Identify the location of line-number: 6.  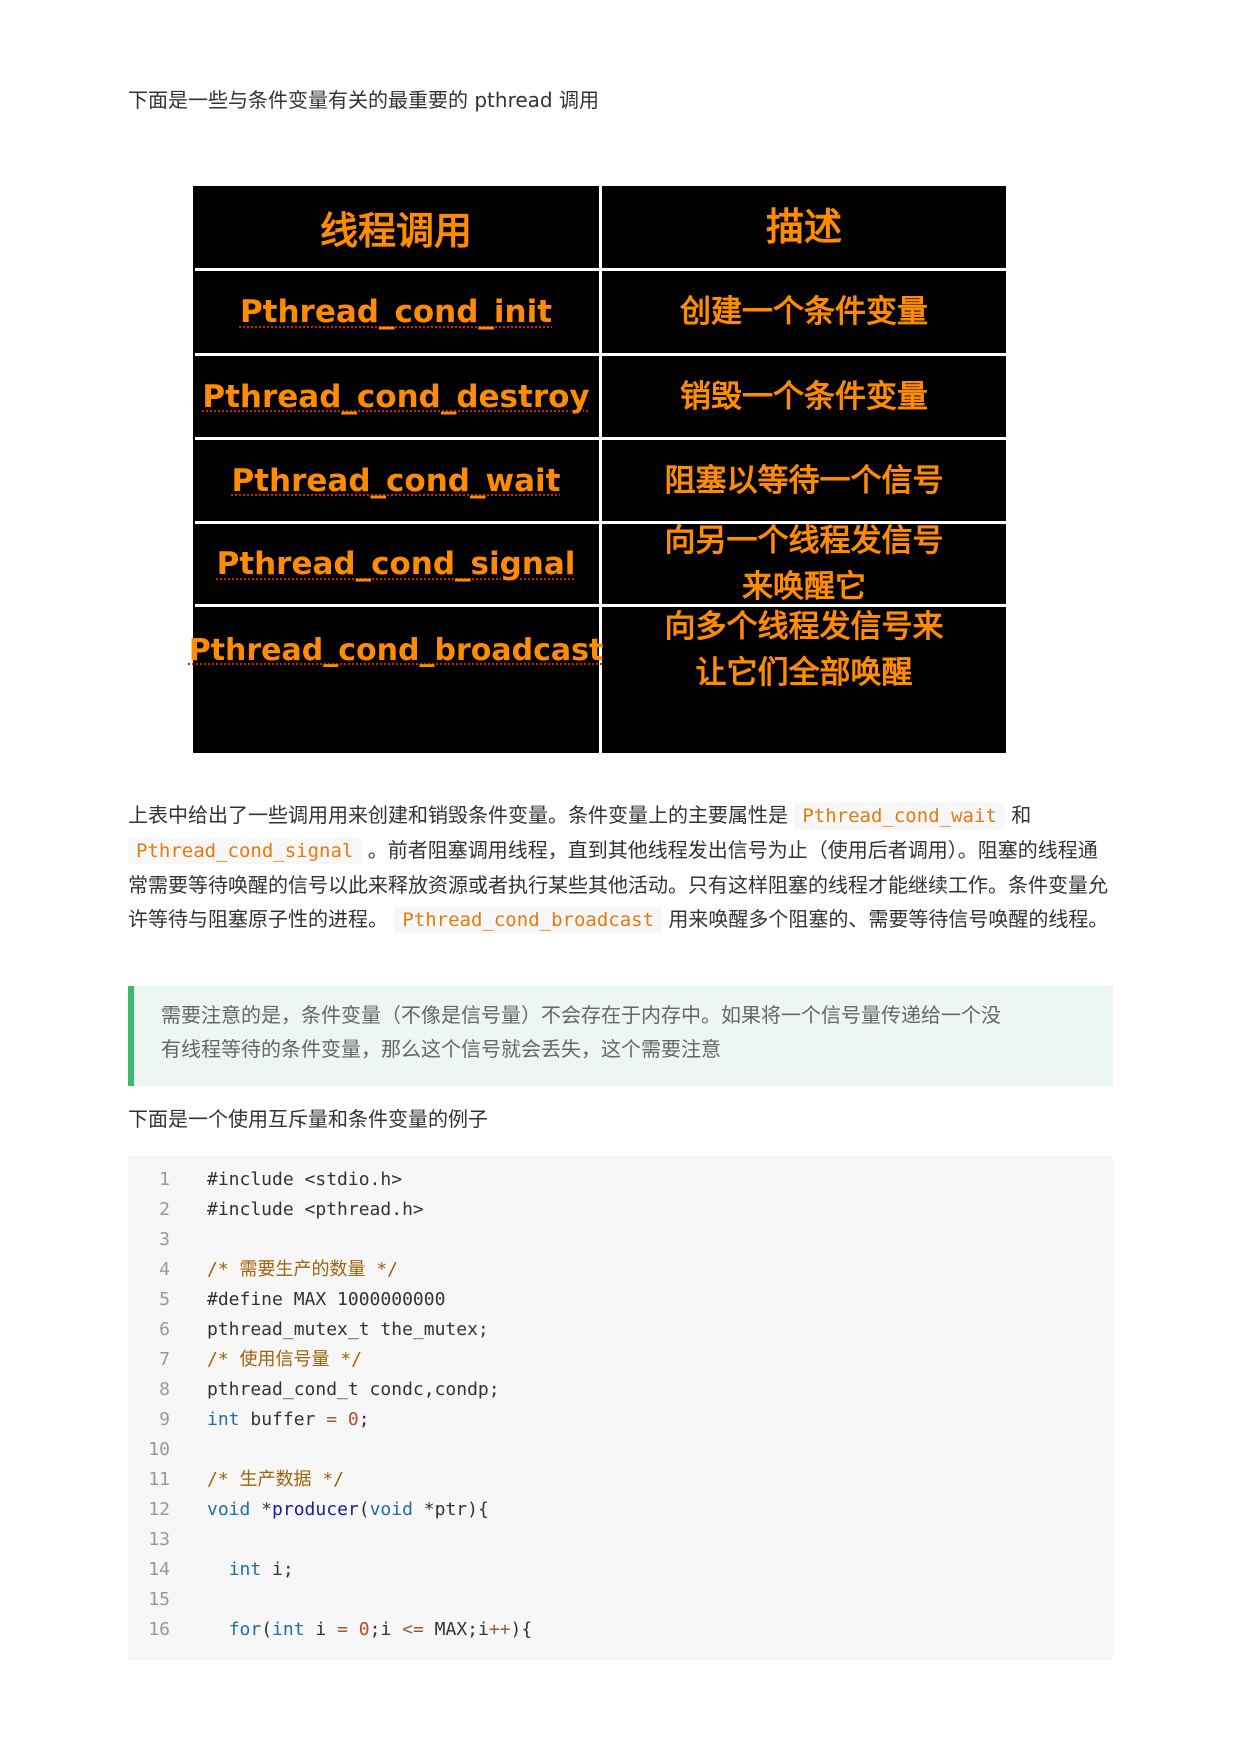
(164, 1329).